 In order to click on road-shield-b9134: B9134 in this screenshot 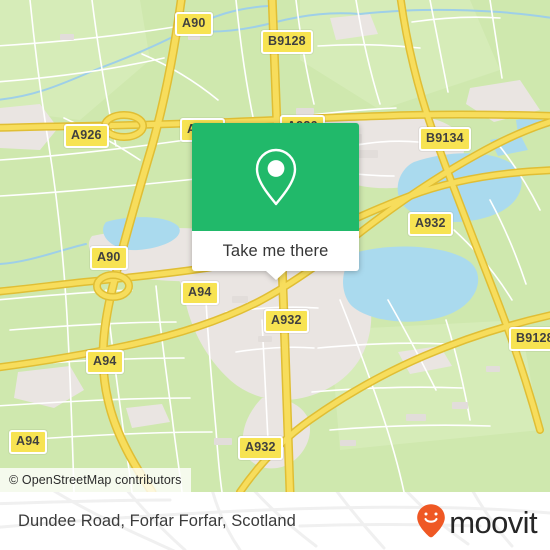, I will do `click(445, 139)`.